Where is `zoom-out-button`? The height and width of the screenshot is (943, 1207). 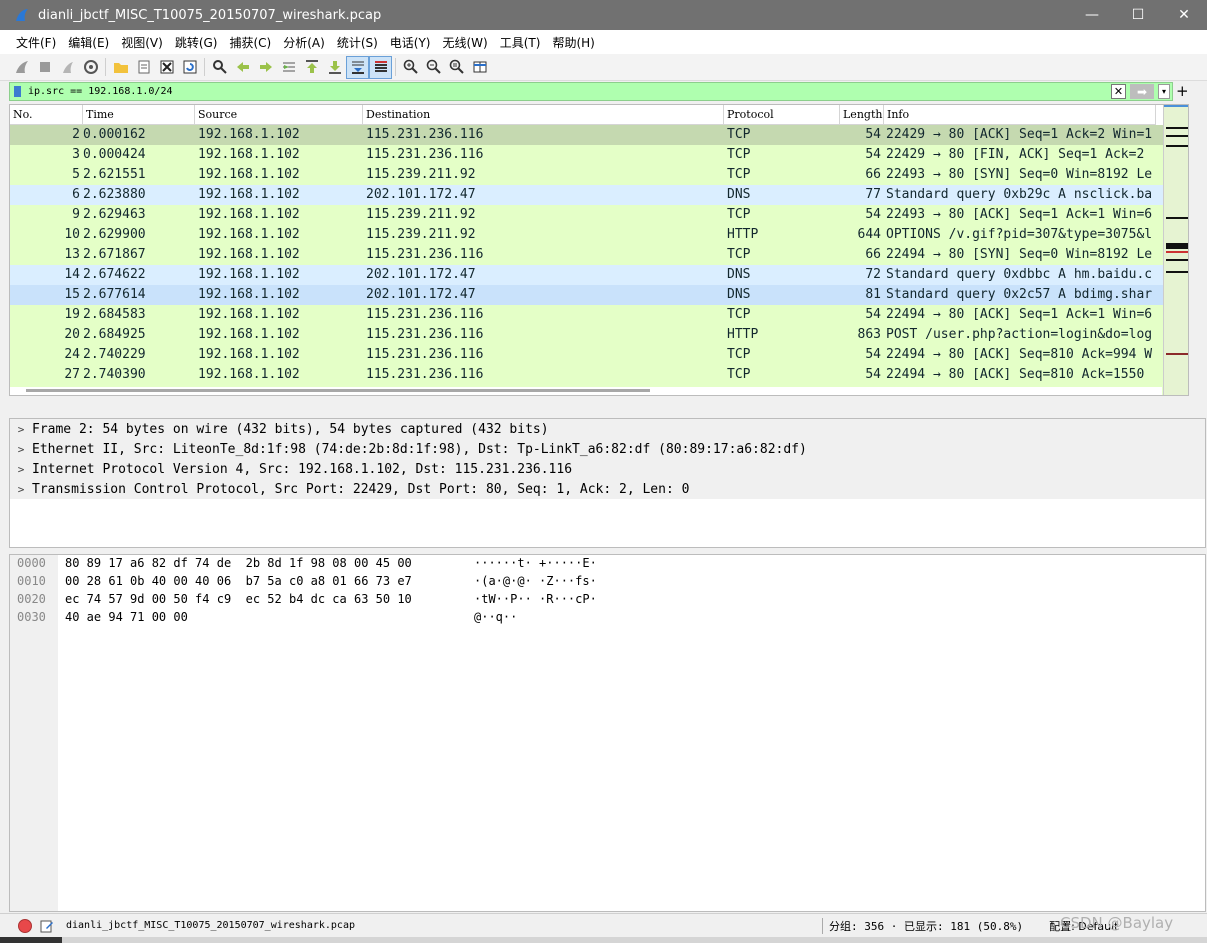 zoom-out-button is located at coordinates (433, 67).